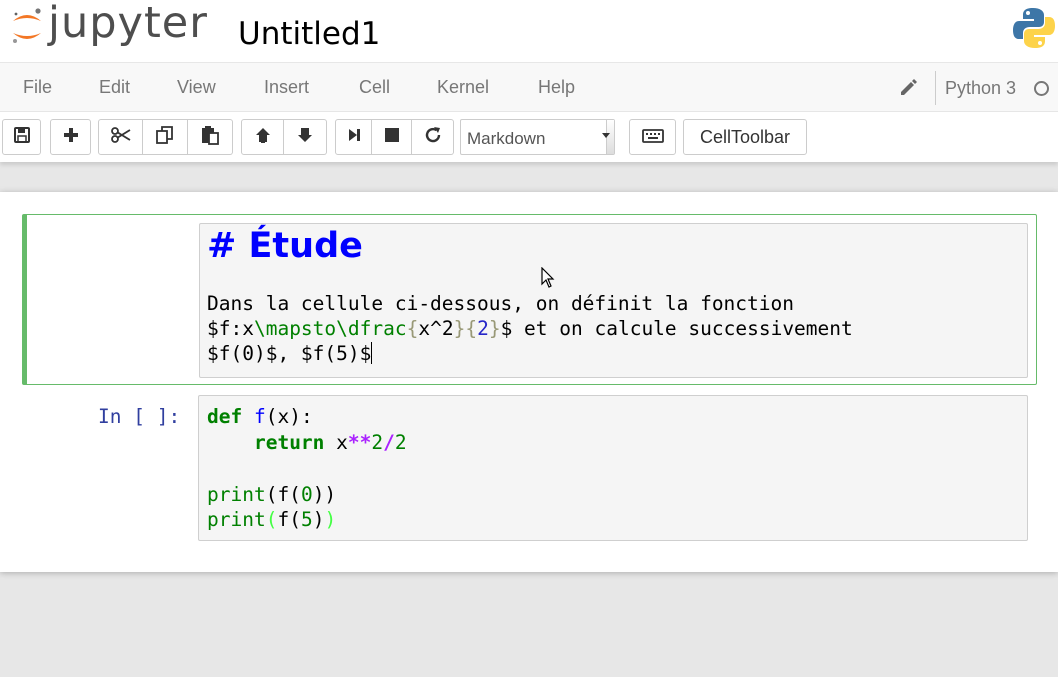  What do you see at coordinates (330, 328) in the screenshot?
I see `latex-command: \mapsto\dfrac` at bounding box center [330, 328].